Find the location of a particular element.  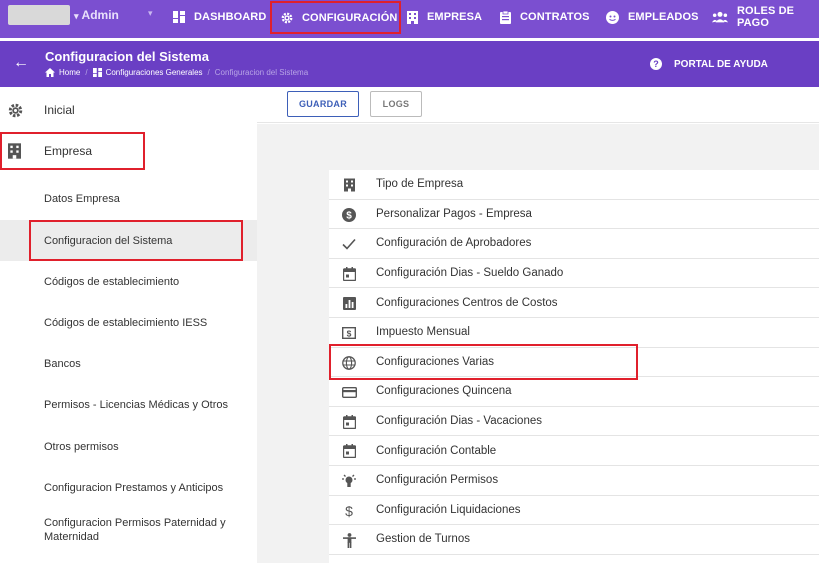

logo is located at coordinates (39, 15).